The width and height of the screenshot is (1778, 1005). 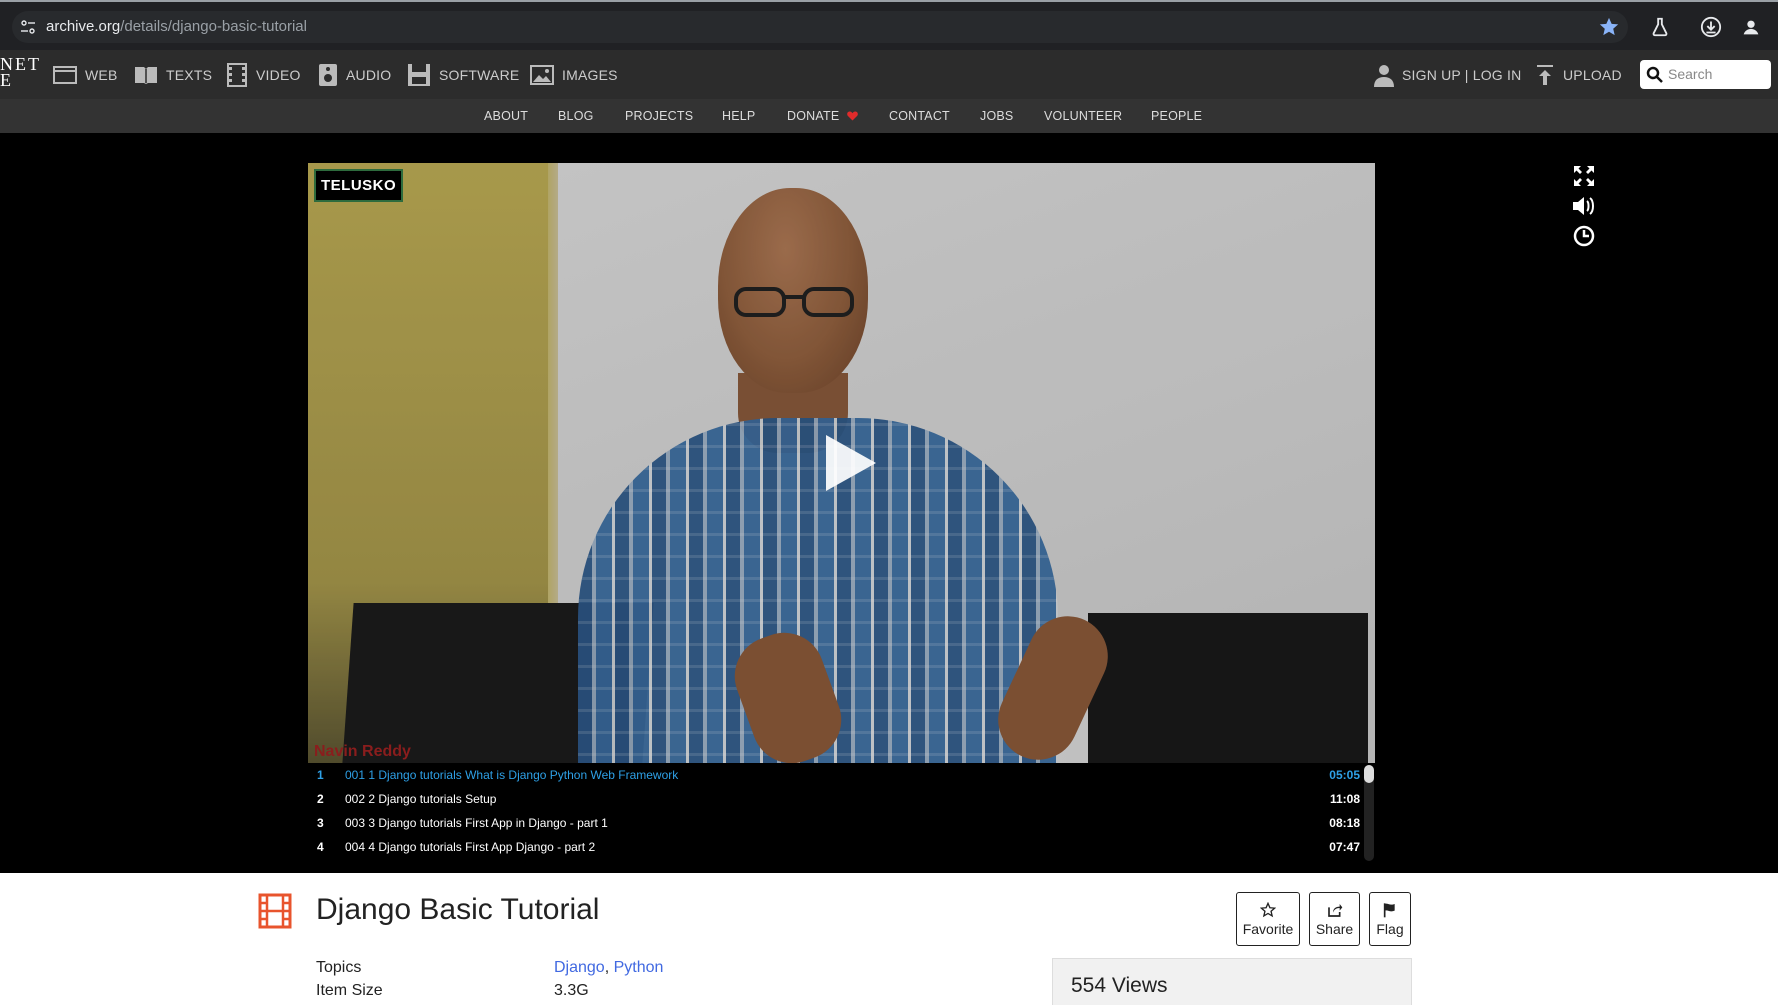 I want to click on download-icon, so click(x=1711, y=27).